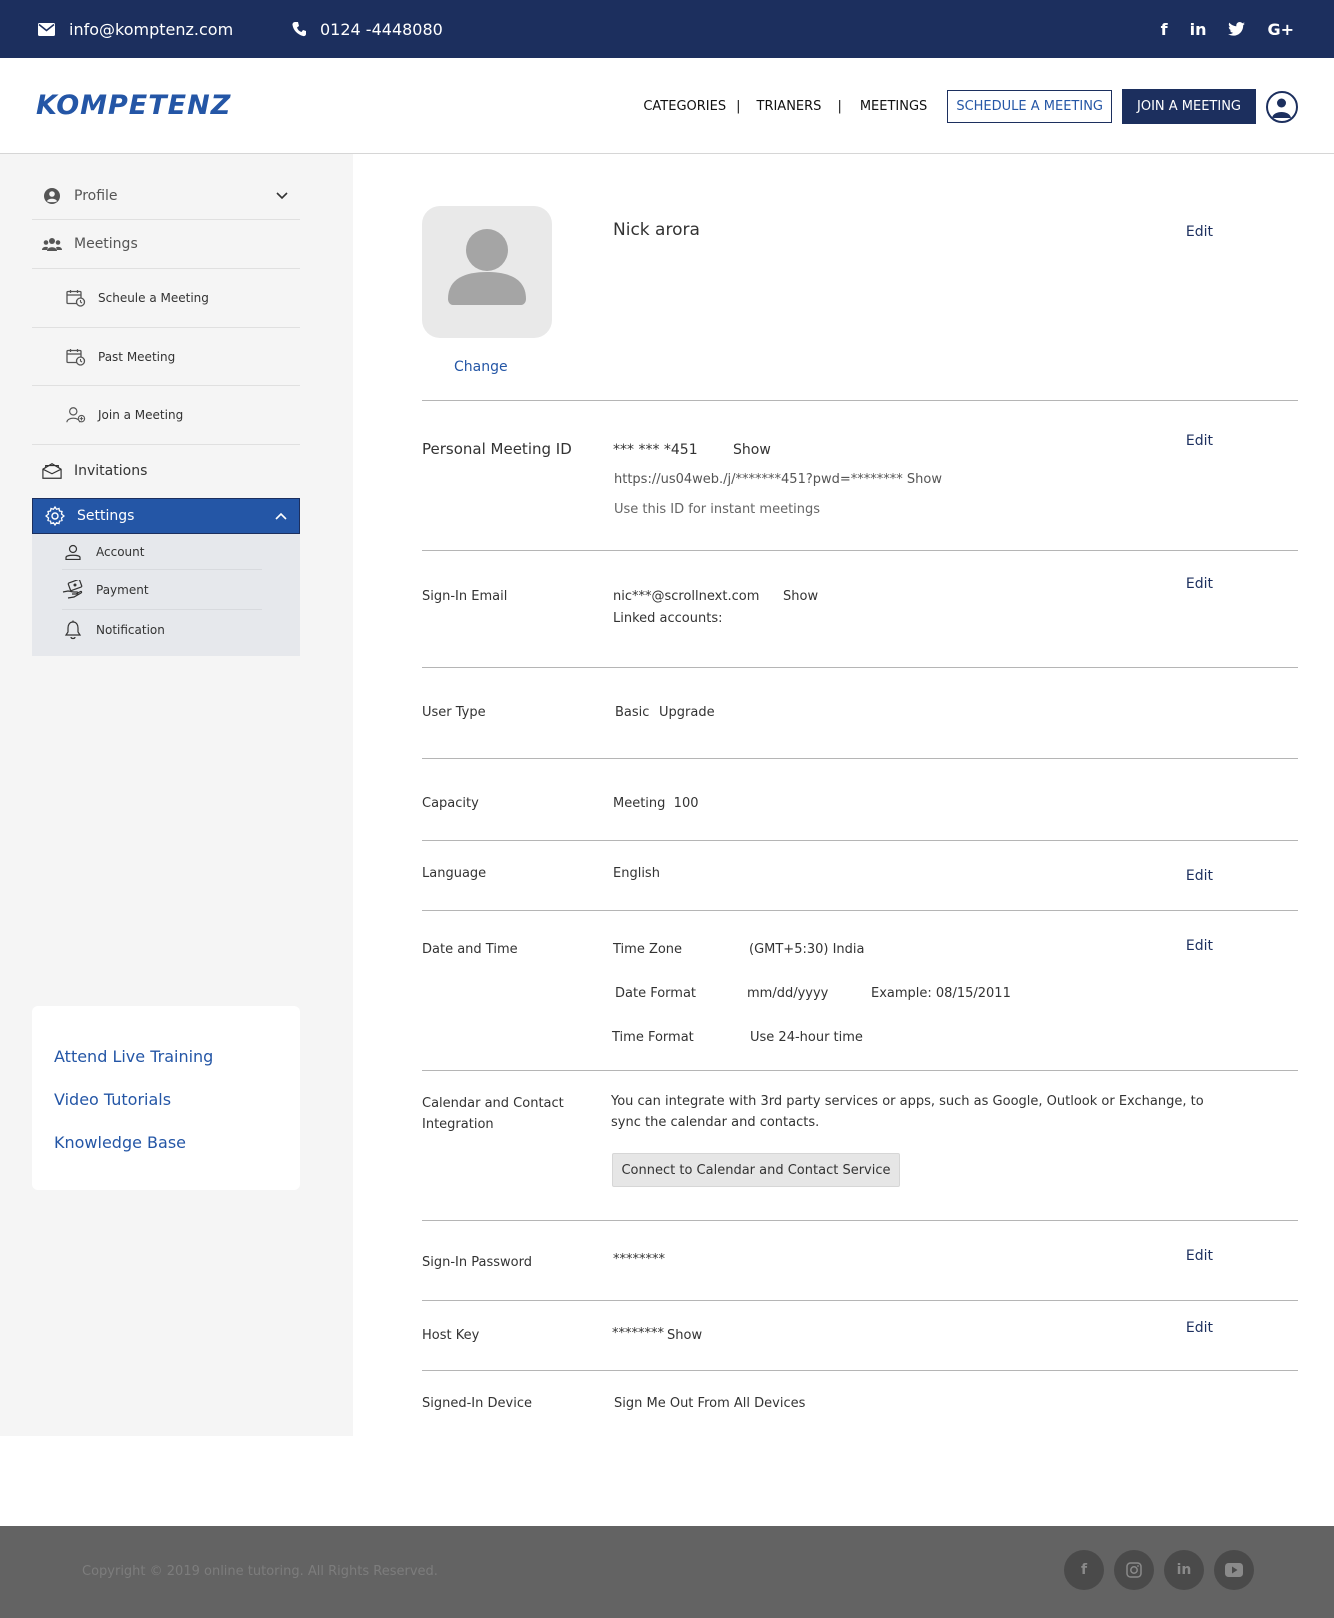 This screenshot has width=1334, height=1618. What do you see at coordinates (73, 589) in the screenshot?
I see `payment-hand-icon` at bounding box center [73, 589].